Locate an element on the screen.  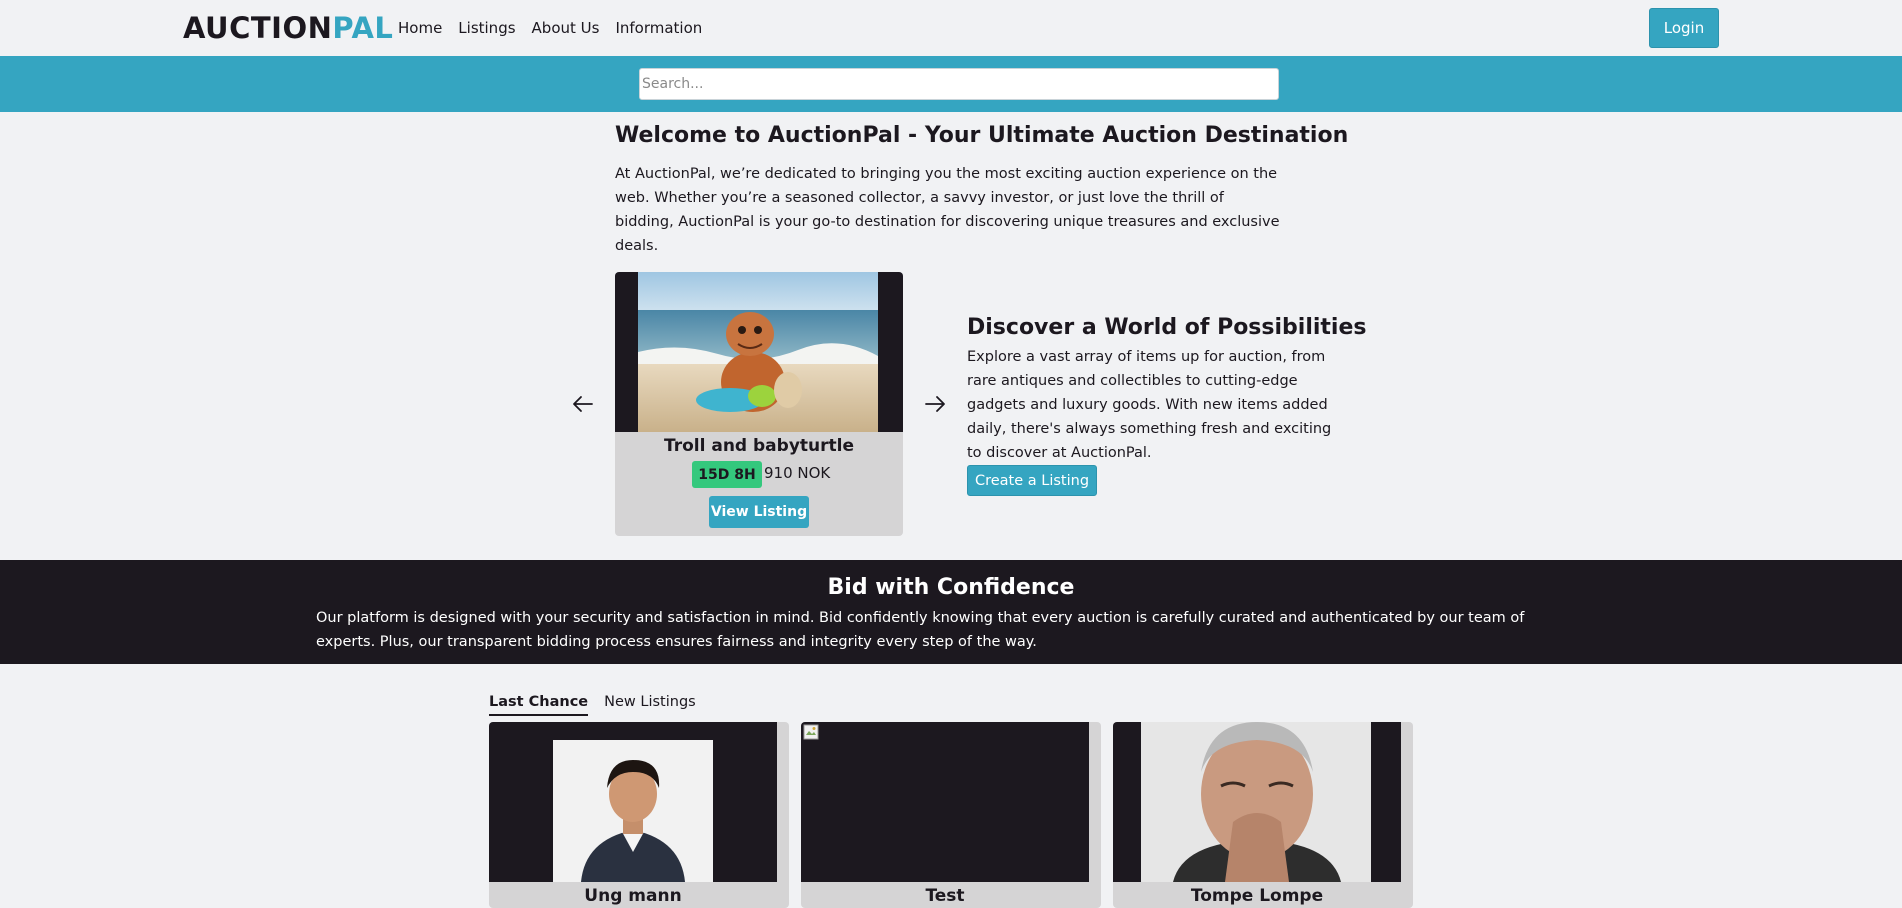
login-button: Login is located at coordinates (1684, 28).